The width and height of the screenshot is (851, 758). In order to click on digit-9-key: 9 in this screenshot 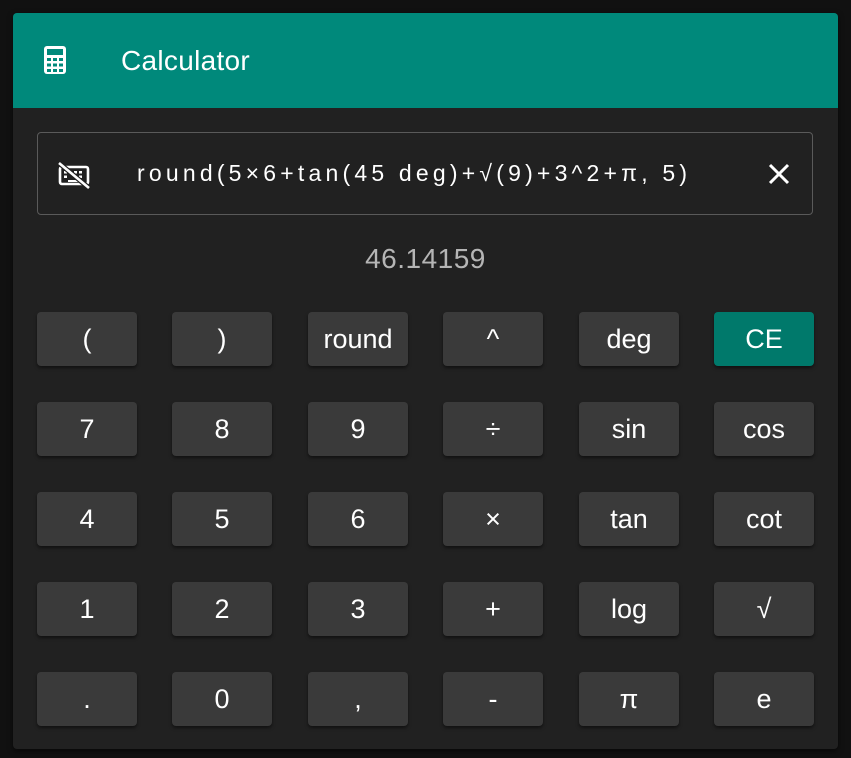, I will do `click(358, 429)`.